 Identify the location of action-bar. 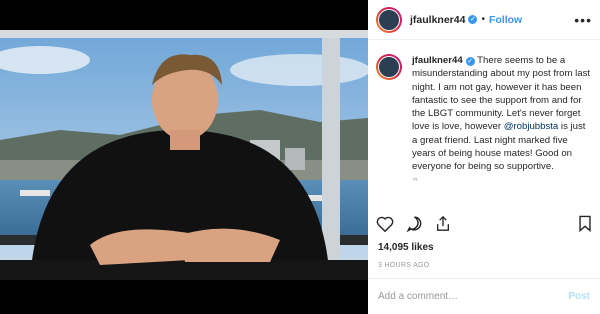
(484, 223).